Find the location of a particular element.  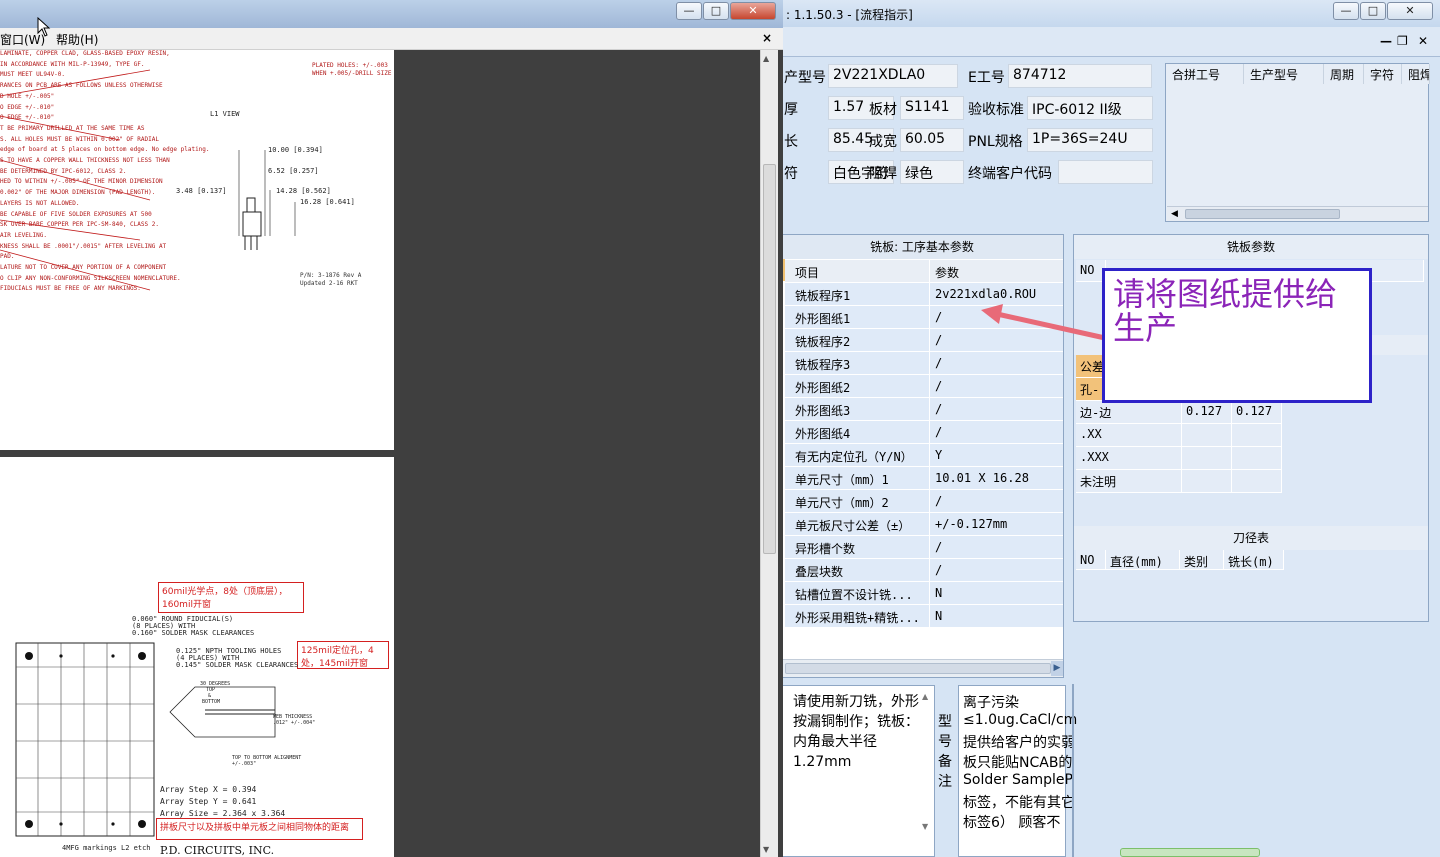

maximize-button: □ is located at coordinates (1373, 11).